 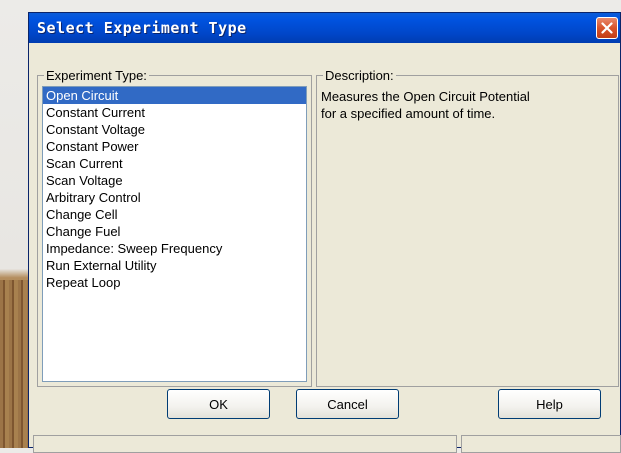 I want to click on ok-button: OK, so click(x=218, y=404).